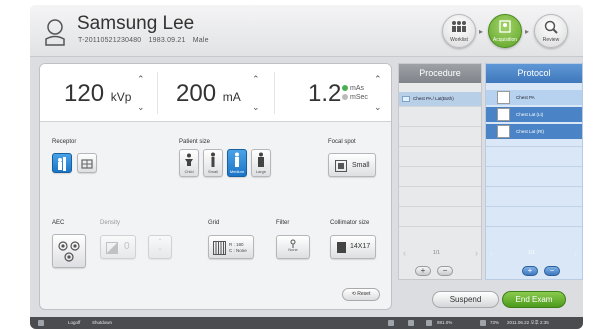 Image resolution: width=614 pixels, height=329 pixels. I want to click on battery-level: 981.0%, so click(445, 322).